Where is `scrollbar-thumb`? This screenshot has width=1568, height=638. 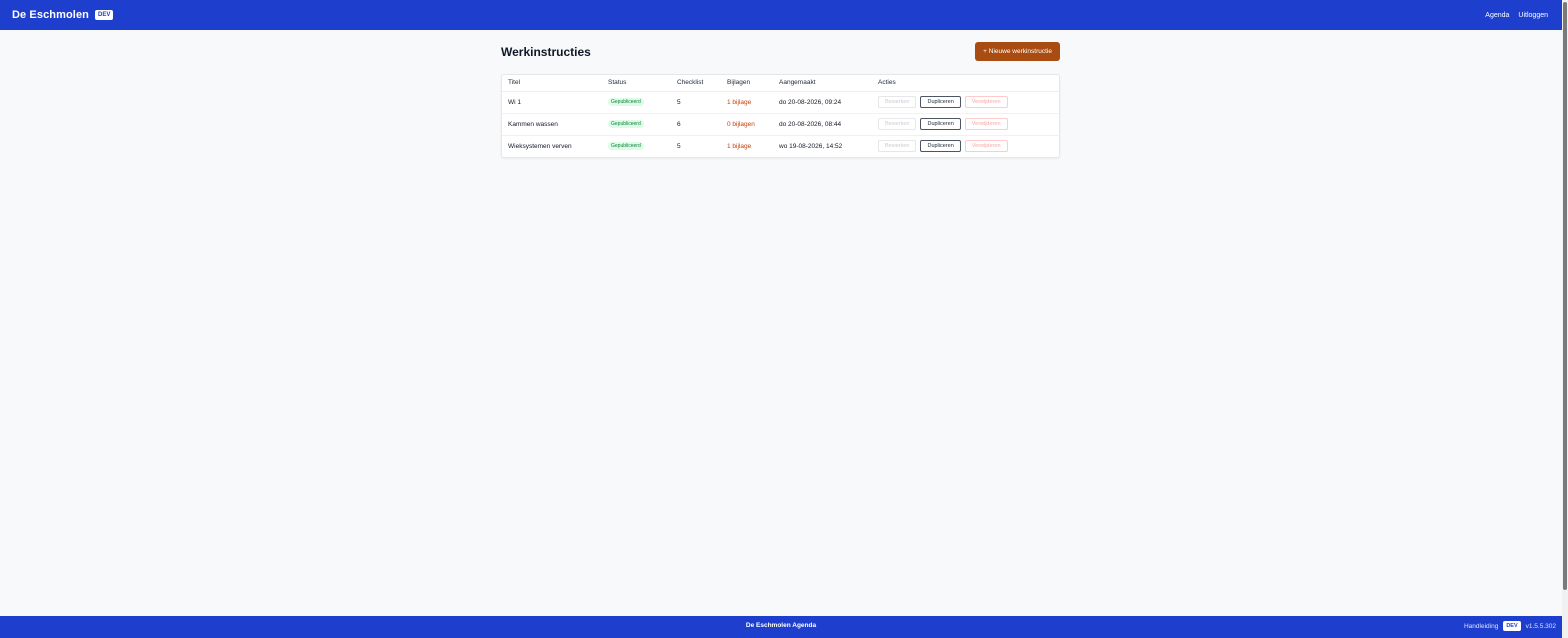
scrollbar-thumb is located at coordinates (1565, 296).